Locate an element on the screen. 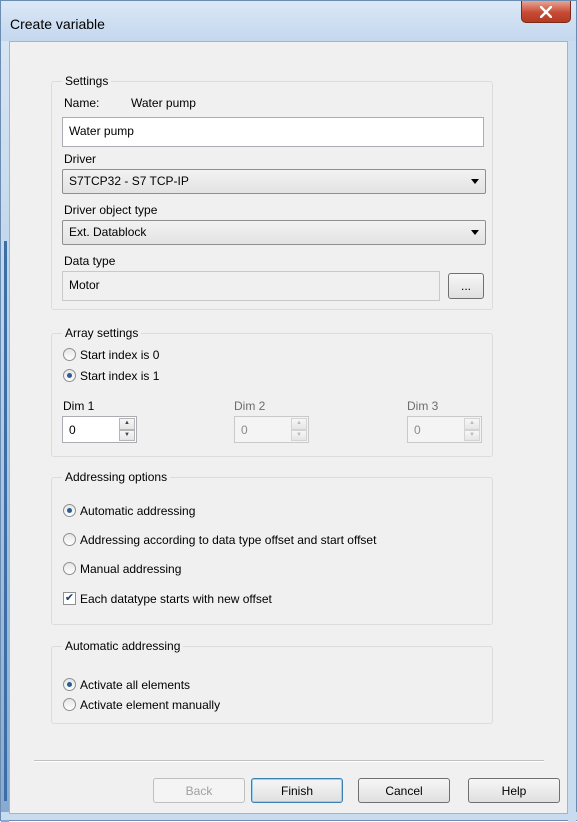 The image size is (577, 822). data-type-field: Motor is located at coordinates (251, 286).